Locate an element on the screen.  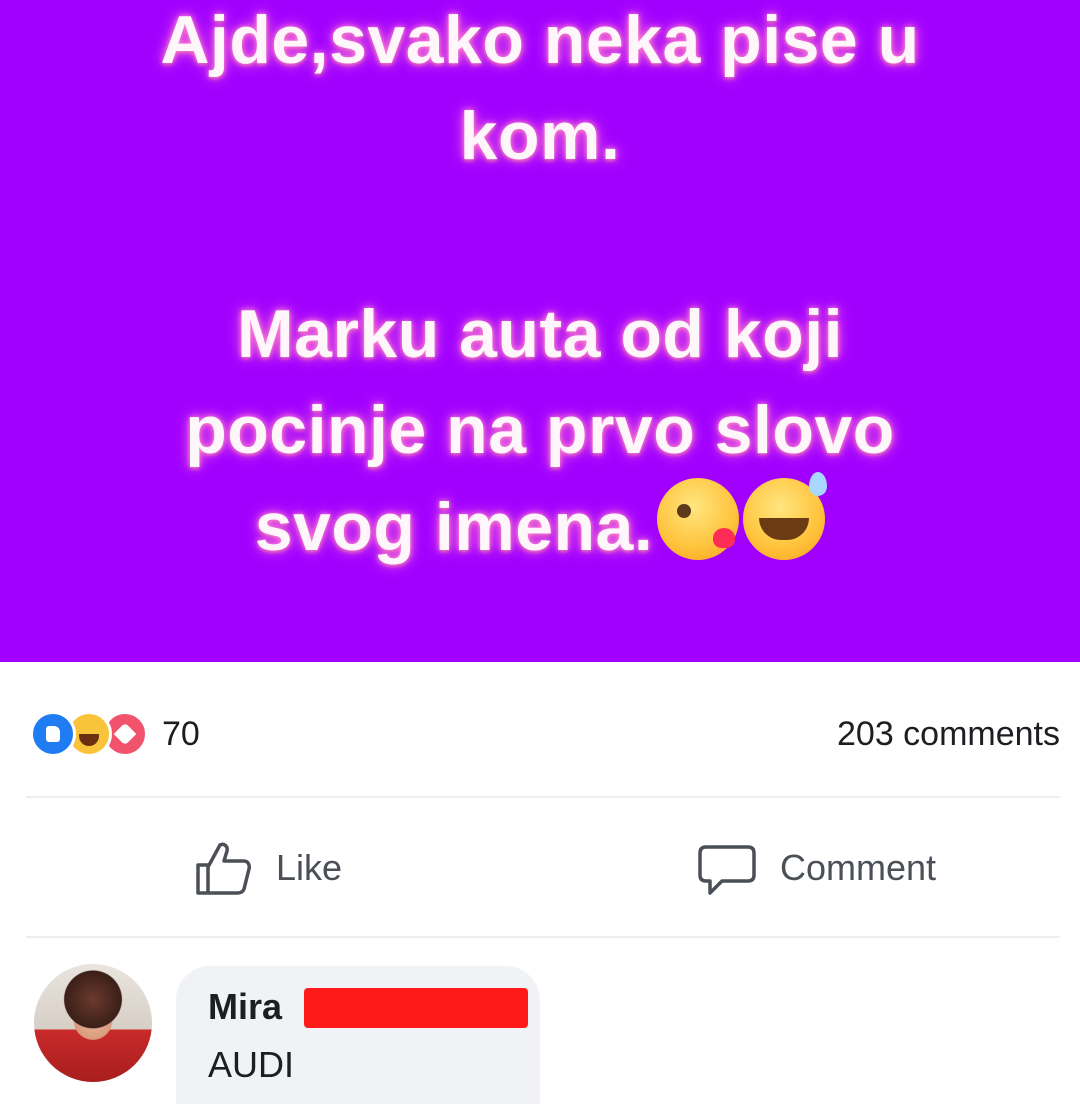
comment-button: Comment is located at coordinates (816, 868).